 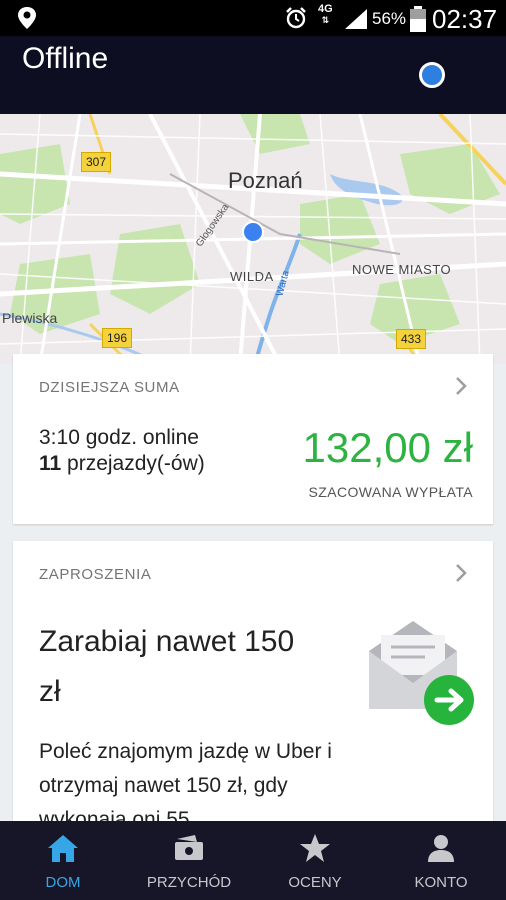 What do you see at coordinates (387, 447) in the screenshot?
I see `earnings-amount: 132,00 zł` at bounding box center [387, 447].